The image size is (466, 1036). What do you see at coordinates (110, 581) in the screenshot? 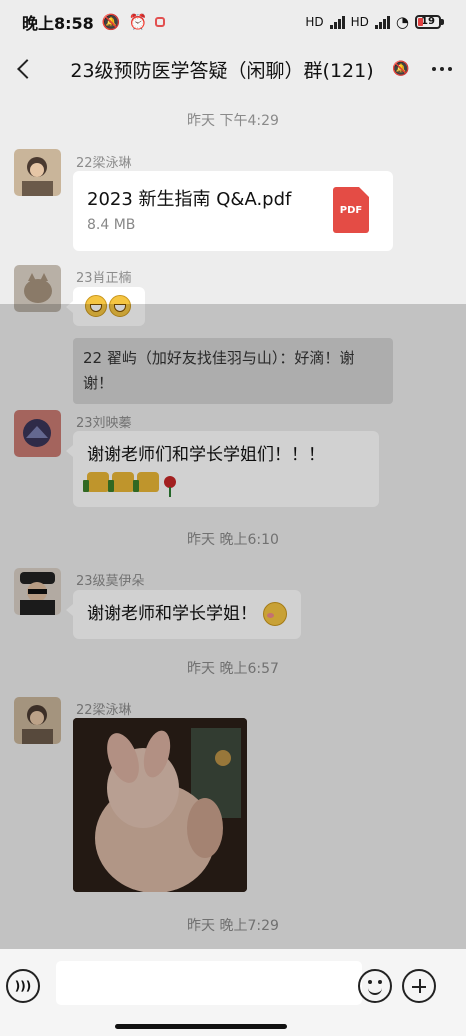
I see `sender-name: 23级莫伊朵` at bounding box center [110, 581].